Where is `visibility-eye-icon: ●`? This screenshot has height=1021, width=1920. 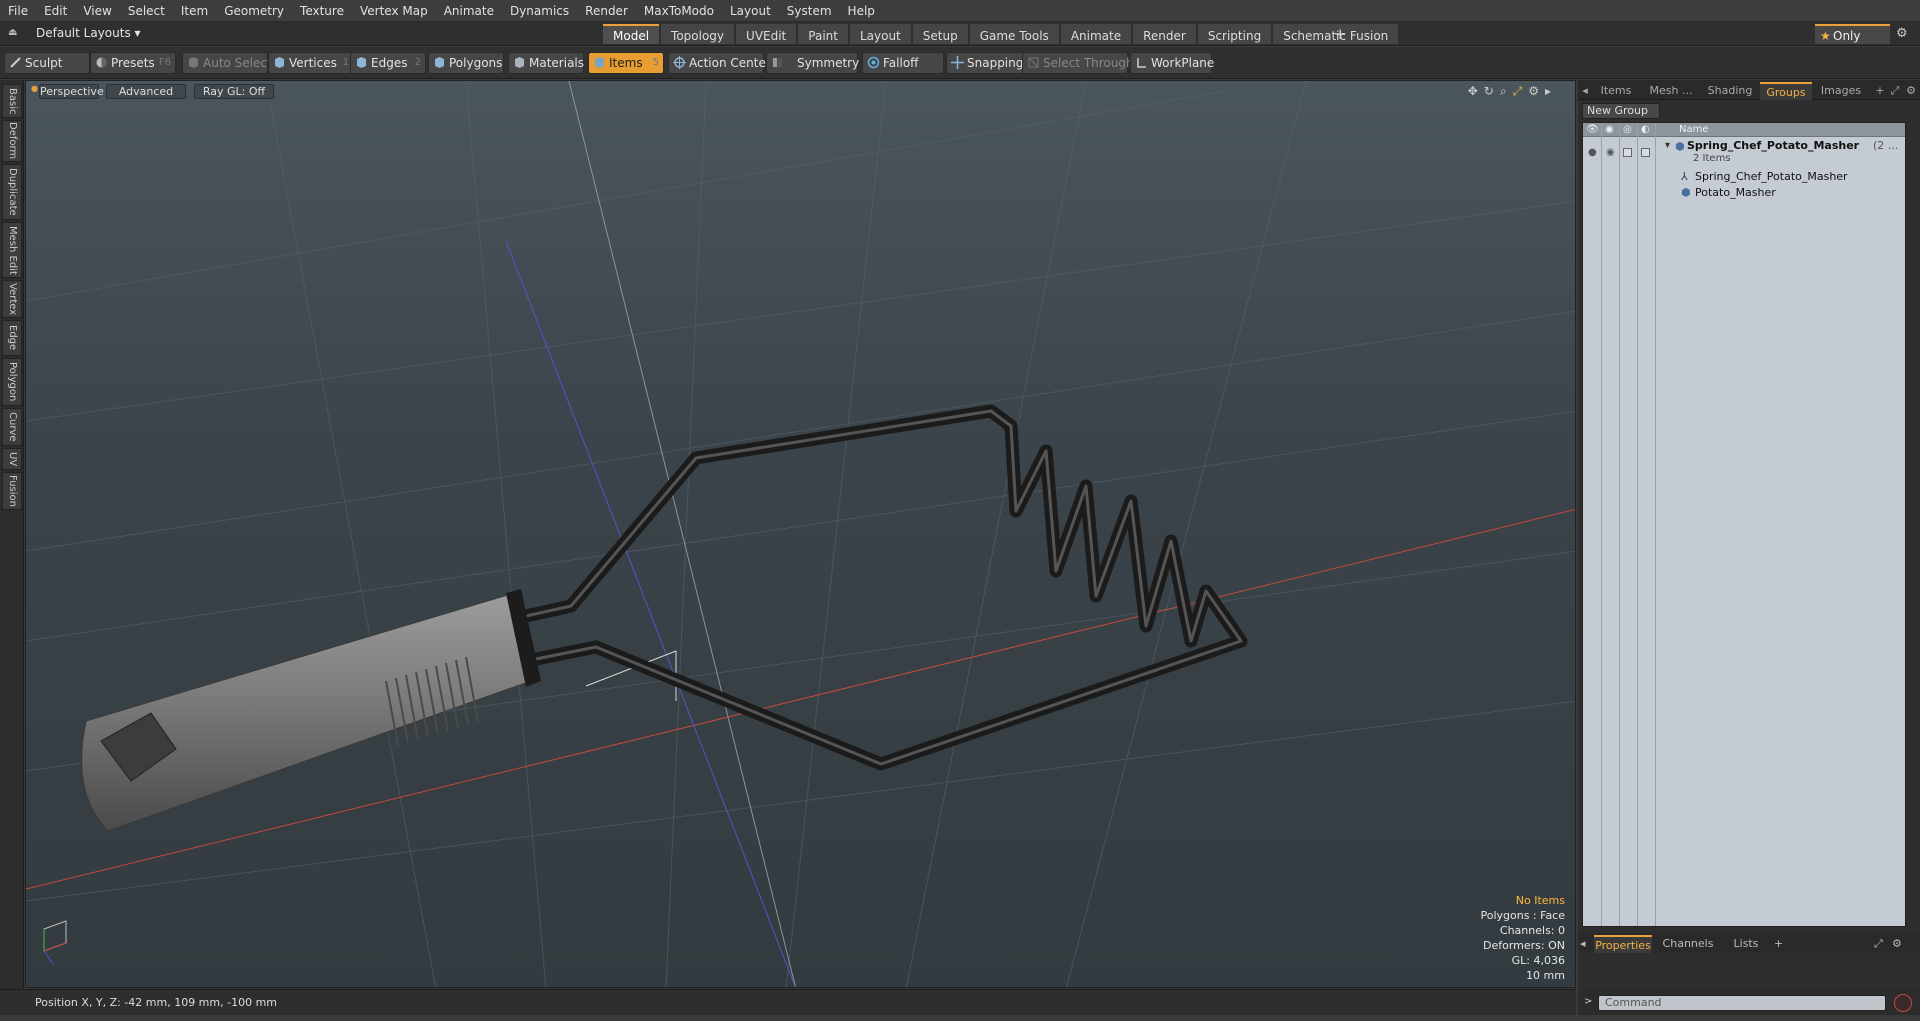
visibility-eye-icon: ● is located at coordinates (1592, 152).